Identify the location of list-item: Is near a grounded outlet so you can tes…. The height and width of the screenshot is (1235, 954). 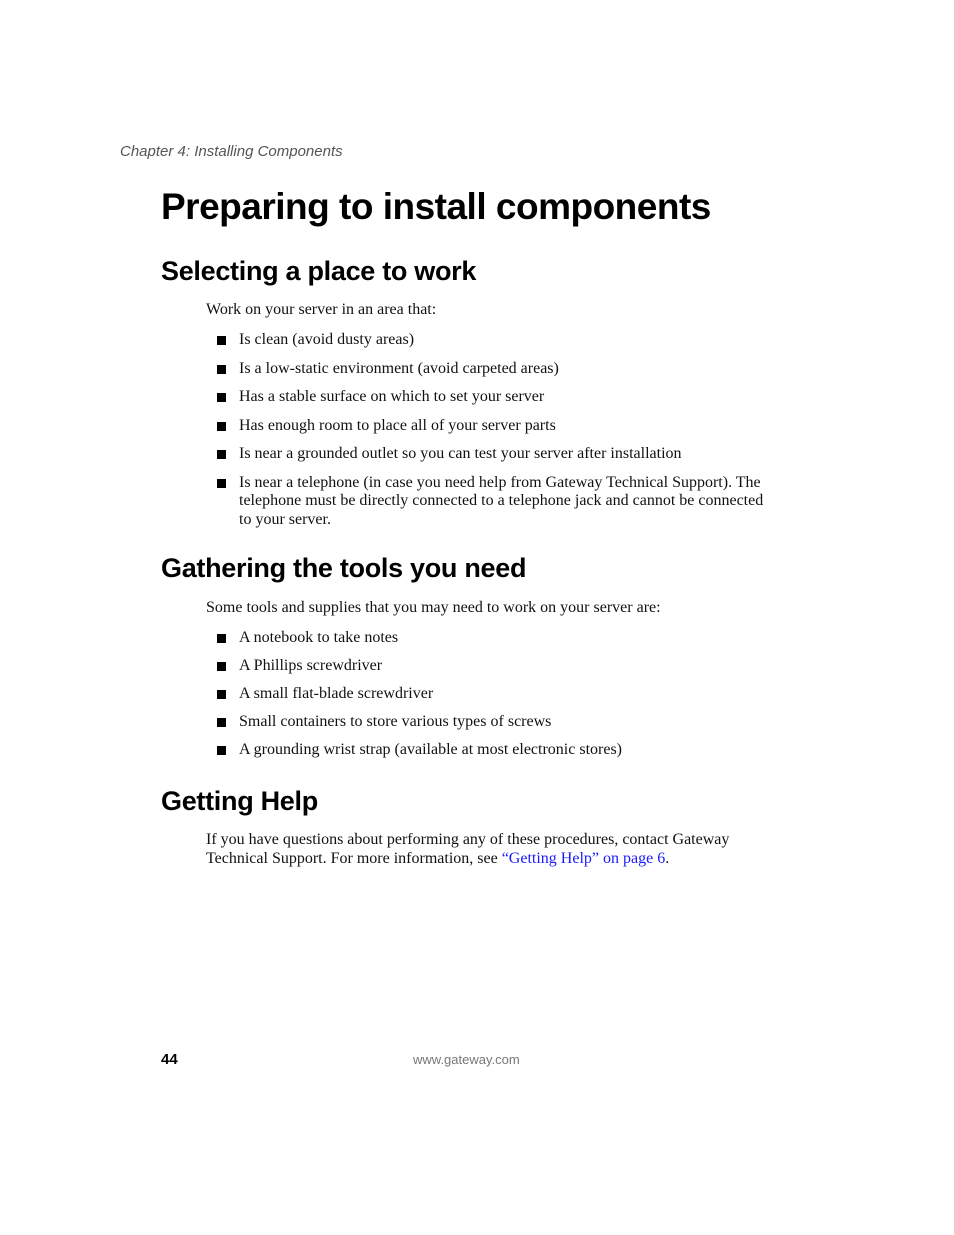
(495, 454).